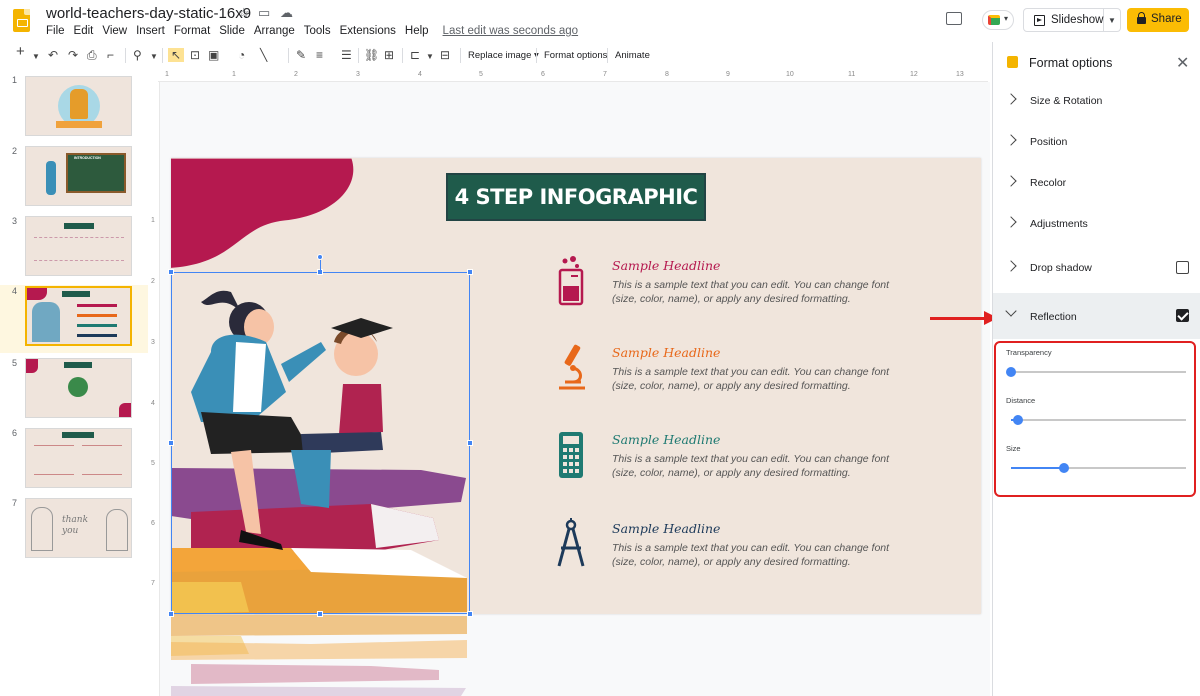 This screenshot has height=696, width=1200. I want to click on menu-arrange: Arrange, so click(274, 31).